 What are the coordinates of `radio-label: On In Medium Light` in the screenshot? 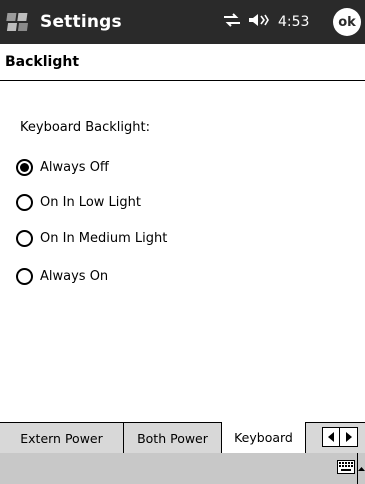 It's located at (104, 238).